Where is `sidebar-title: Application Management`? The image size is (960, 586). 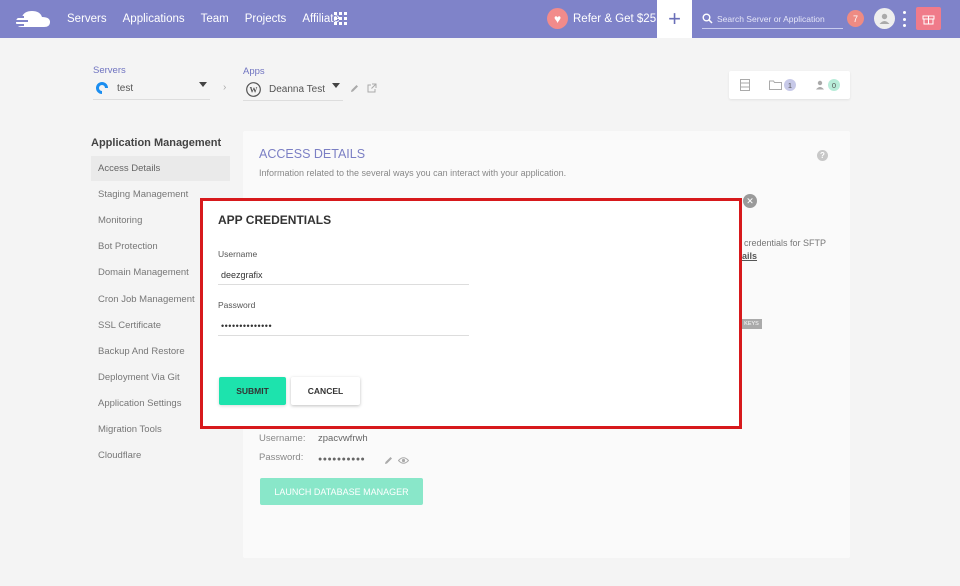 sidebar-title: Application Management is located at coordinates (156, 143).